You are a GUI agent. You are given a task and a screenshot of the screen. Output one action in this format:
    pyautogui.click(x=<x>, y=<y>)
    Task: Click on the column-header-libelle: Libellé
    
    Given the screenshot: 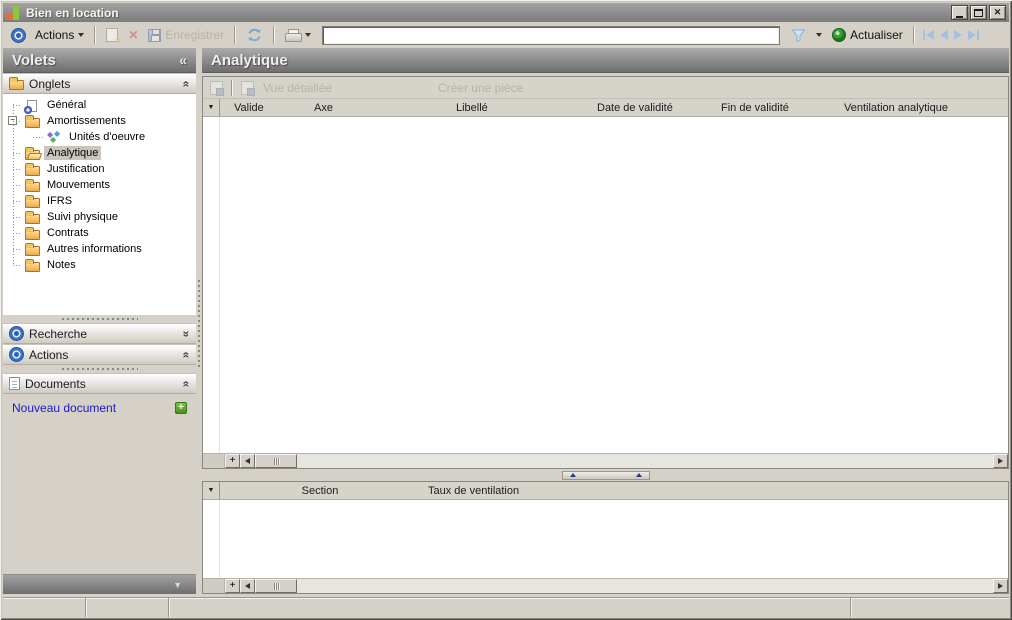 What is the action you would take?
    pyautogui.click(x=519, y=107)
    